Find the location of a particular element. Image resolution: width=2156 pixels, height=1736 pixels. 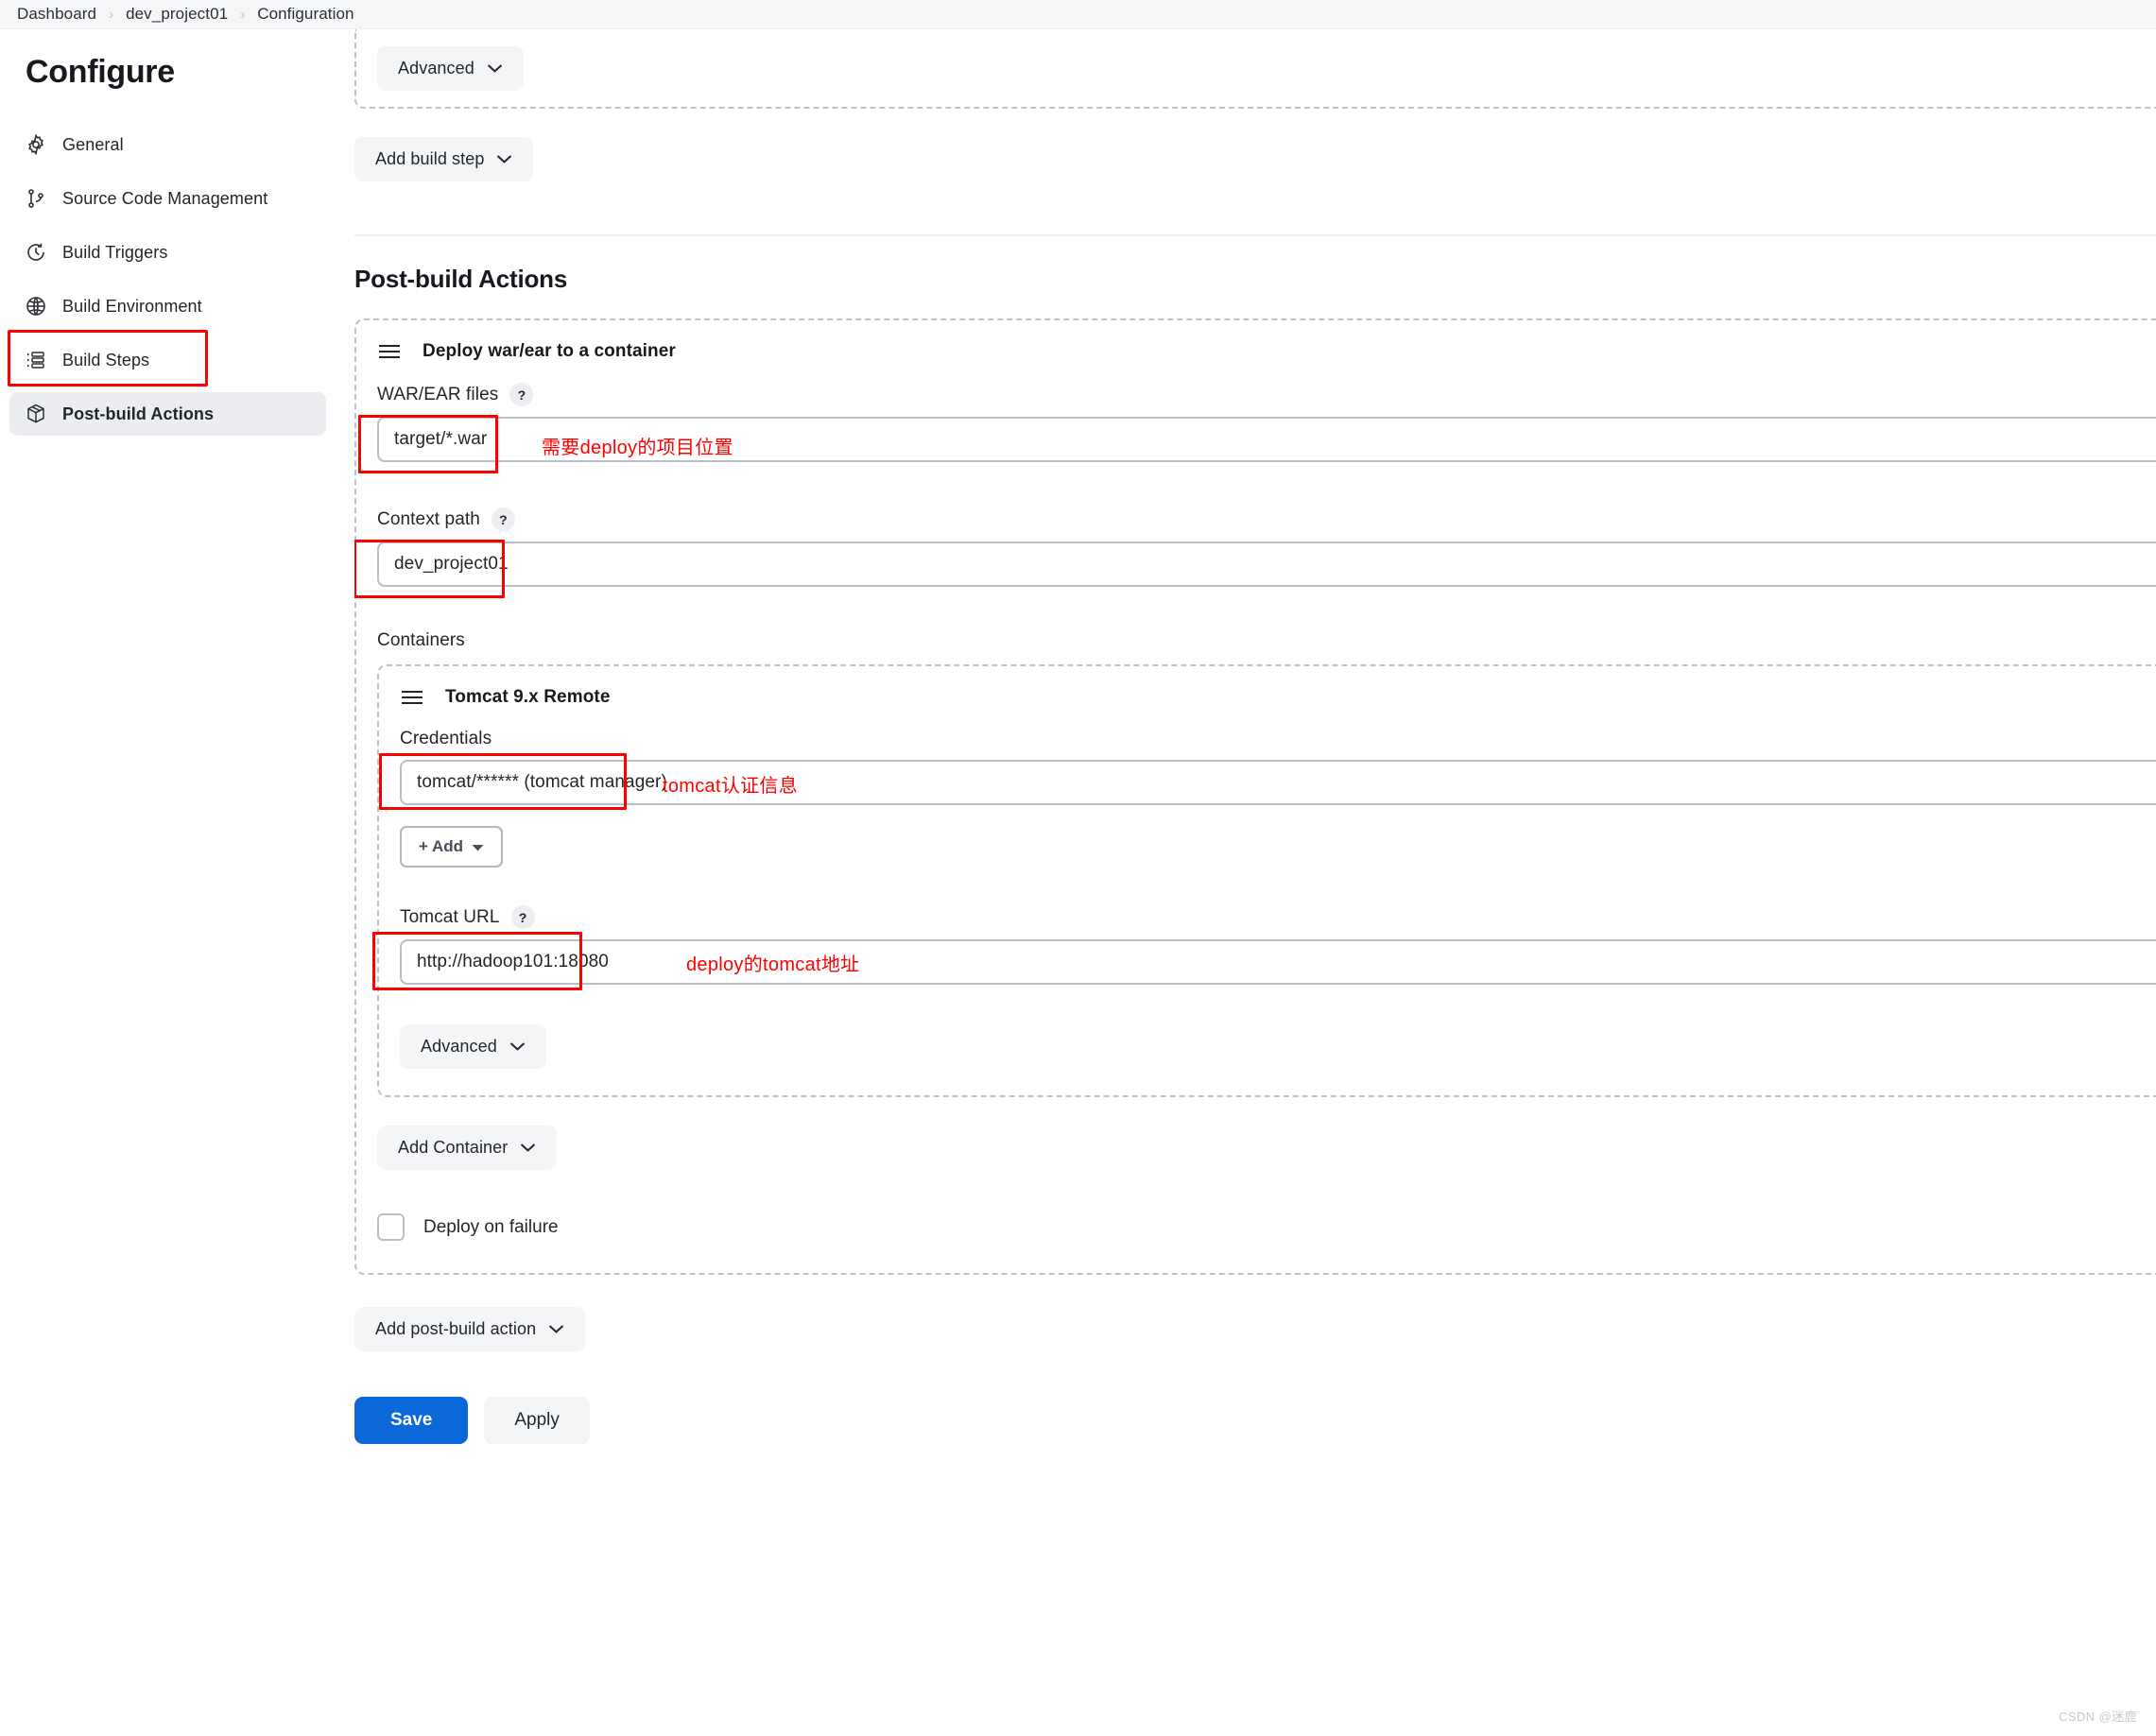

context-path-label-row: Context path ? is located at coordinates (1266, 519).